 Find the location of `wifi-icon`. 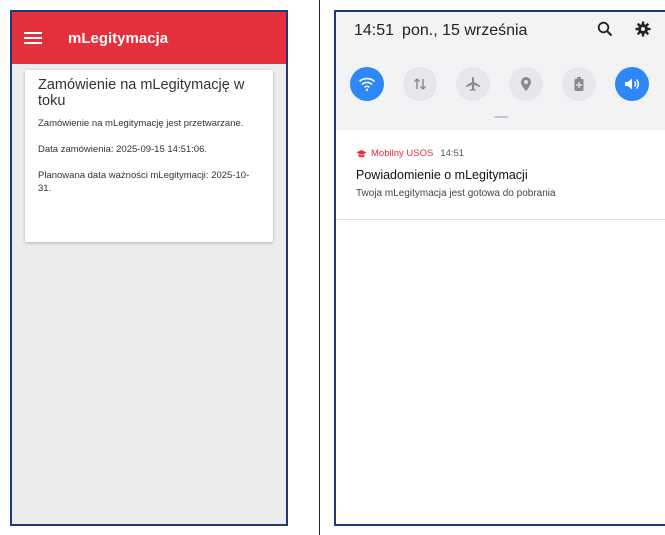

wifi-icon is located at coordinates (367, 84).